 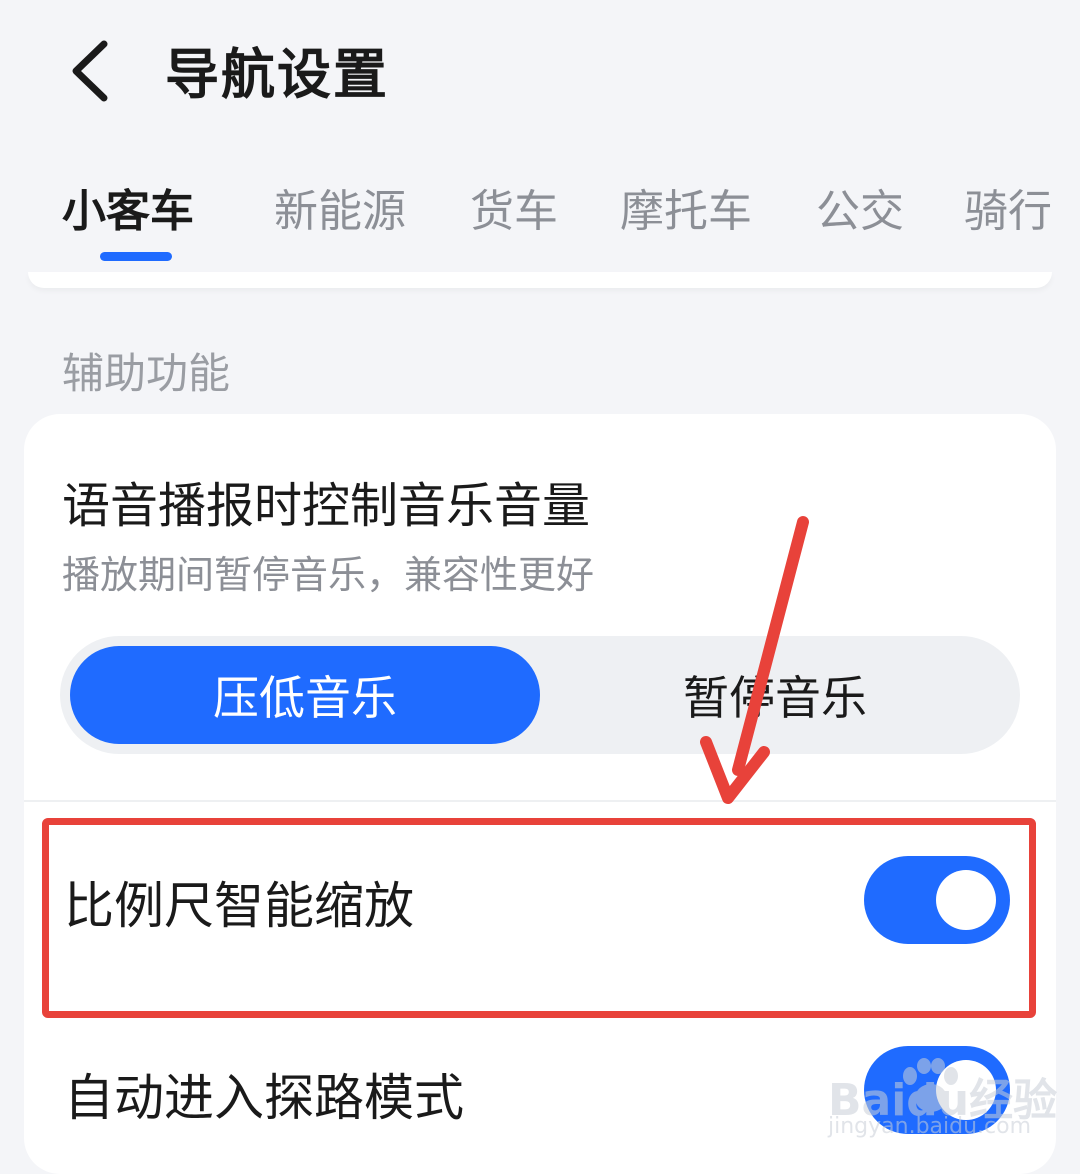 What do you see at coordinates (340, 207) in the screenshot?
I see `tab-new-energy: 新能源` at bounding box center [340, 207].